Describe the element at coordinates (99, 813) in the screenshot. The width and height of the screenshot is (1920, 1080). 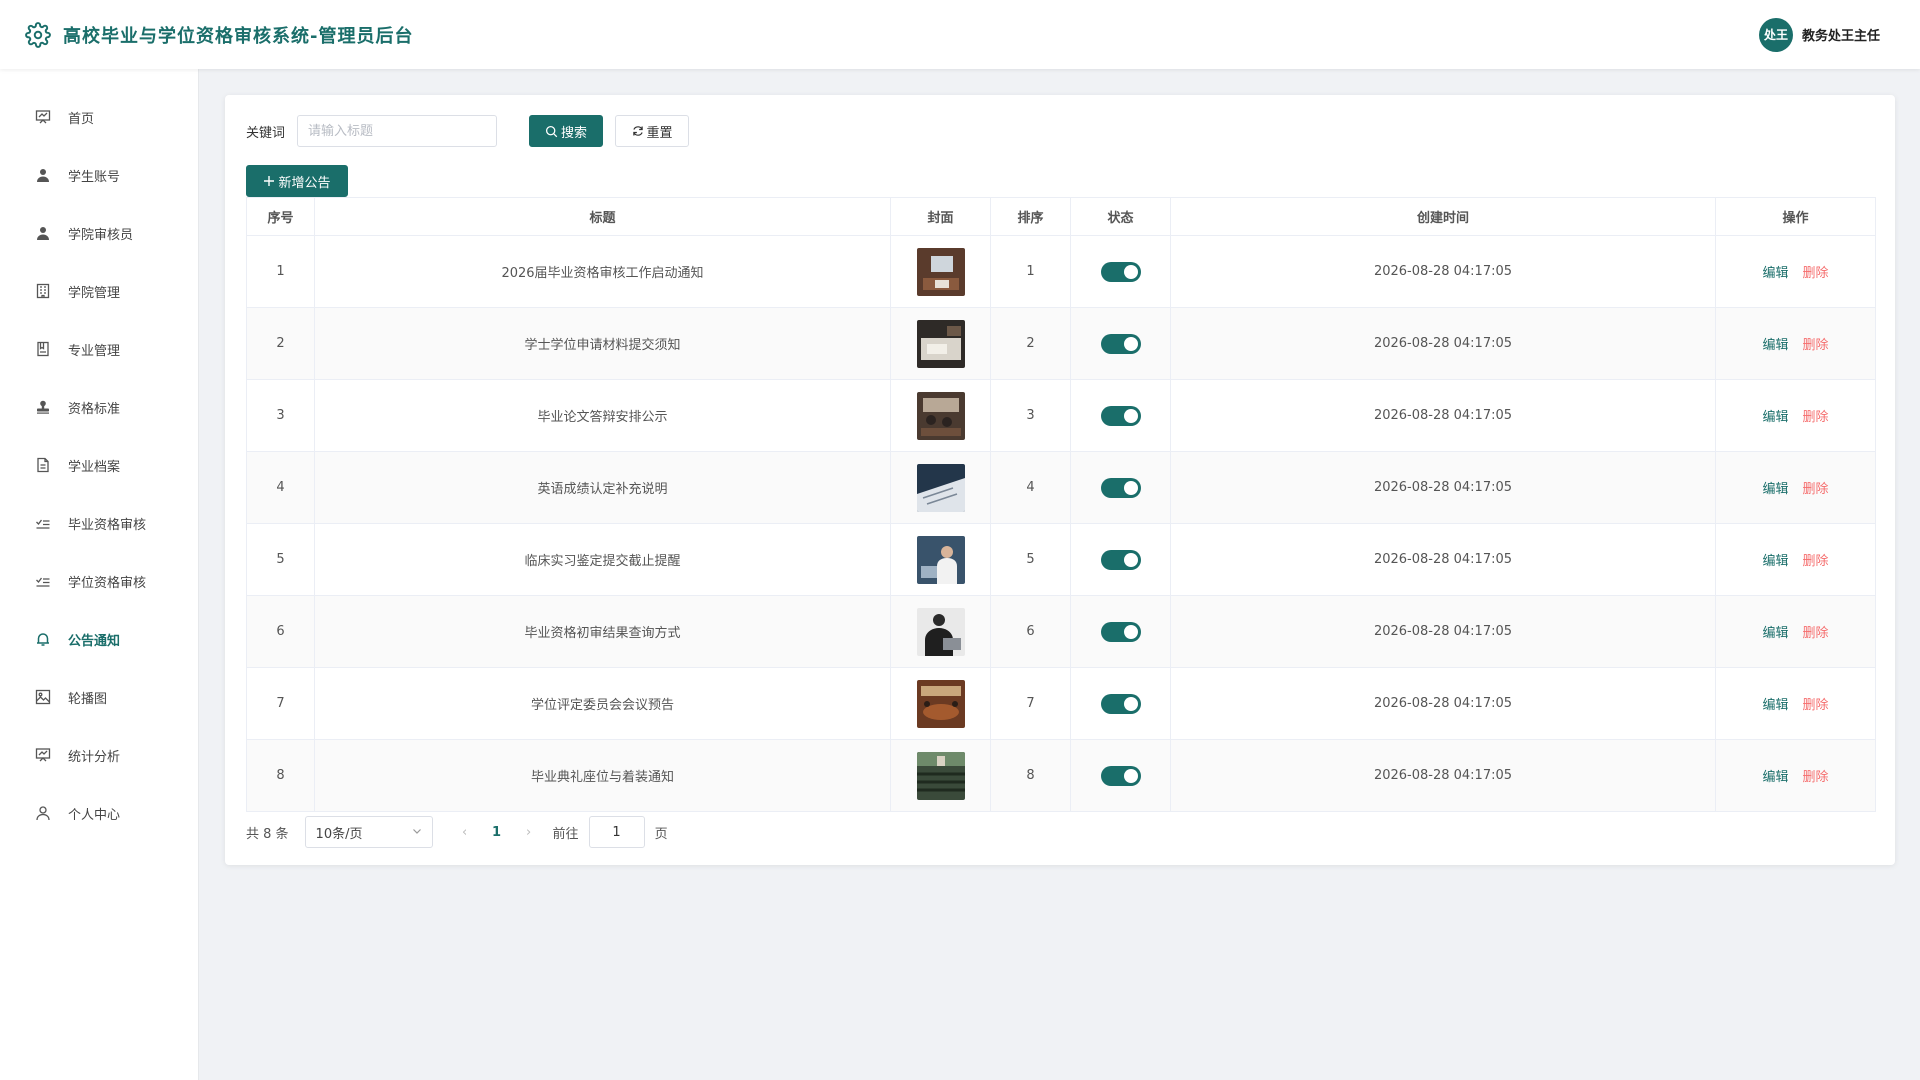
I see `sidebar-item-profile: 个人中心` at that location.